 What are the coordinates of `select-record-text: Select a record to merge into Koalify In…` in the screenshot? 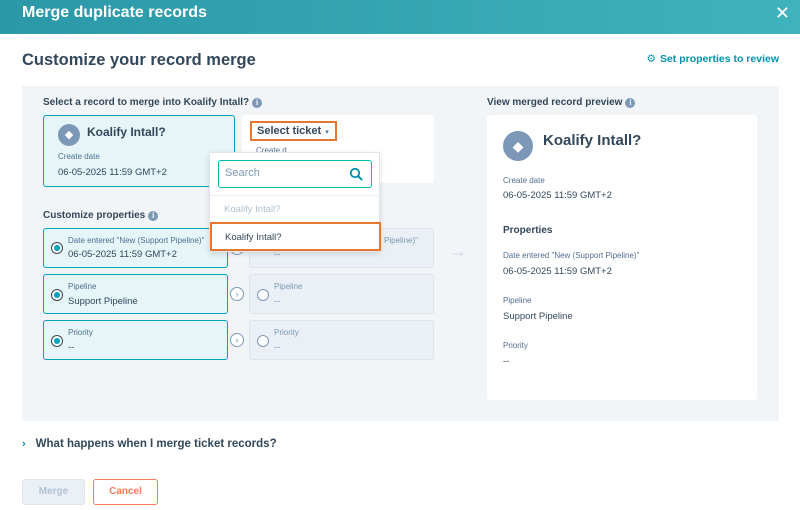 It's located at (146, 102).